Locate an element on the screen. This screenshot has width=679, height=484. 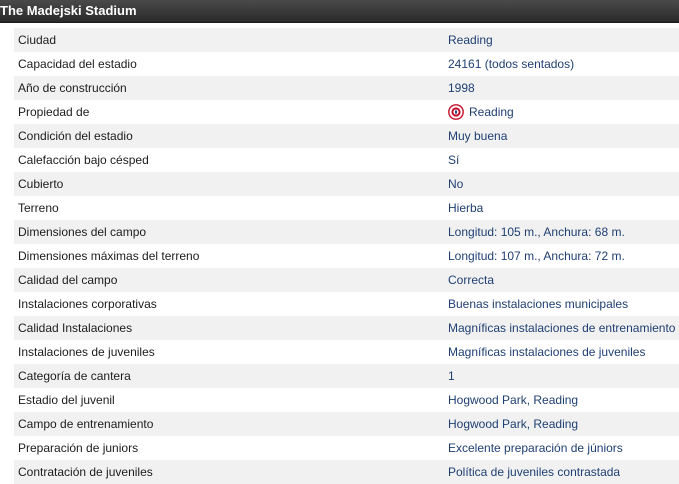
detail-label: Instalaciones corporativas is located at coordinates (87, 304).